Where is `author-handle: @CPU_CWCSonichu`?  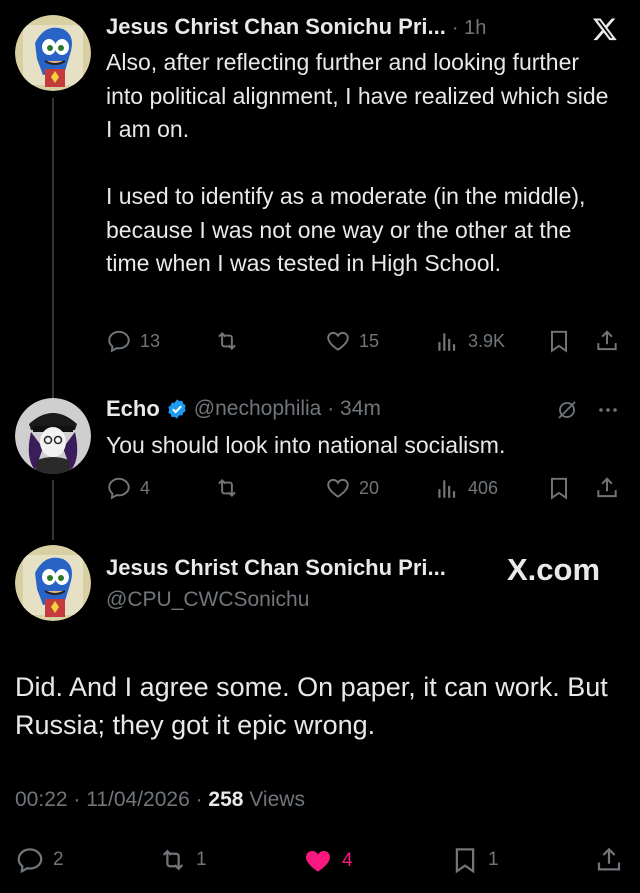 author-handle: @CPU_CWCSonichu is located at coordinates (207, 600).